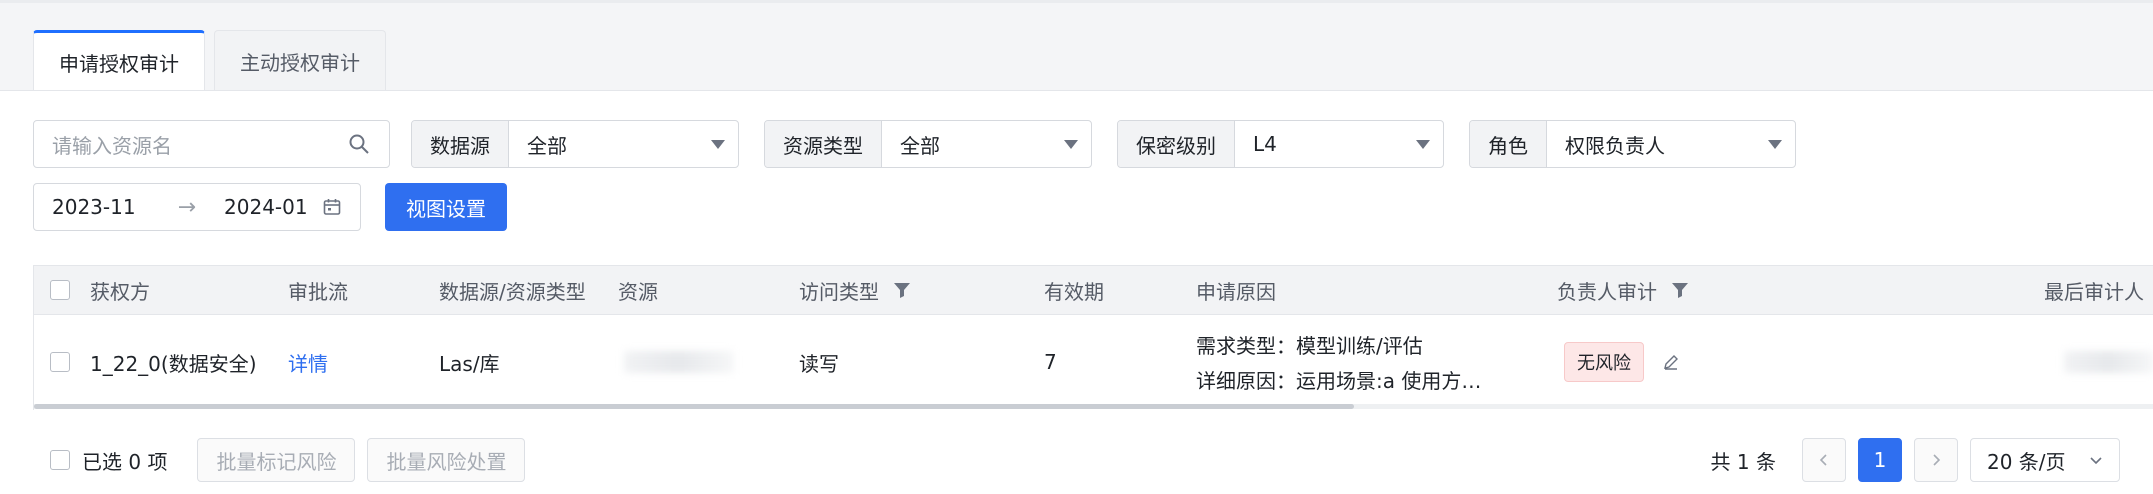 This screenshot has width=2153, height=494. Describe the element at coordinates (575, 144) in the screenshot. I see `filter-datasource: 数据源 全部` at that location.